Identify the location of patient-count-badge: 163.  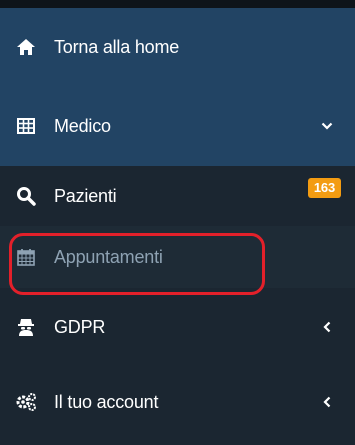
(324, 188).